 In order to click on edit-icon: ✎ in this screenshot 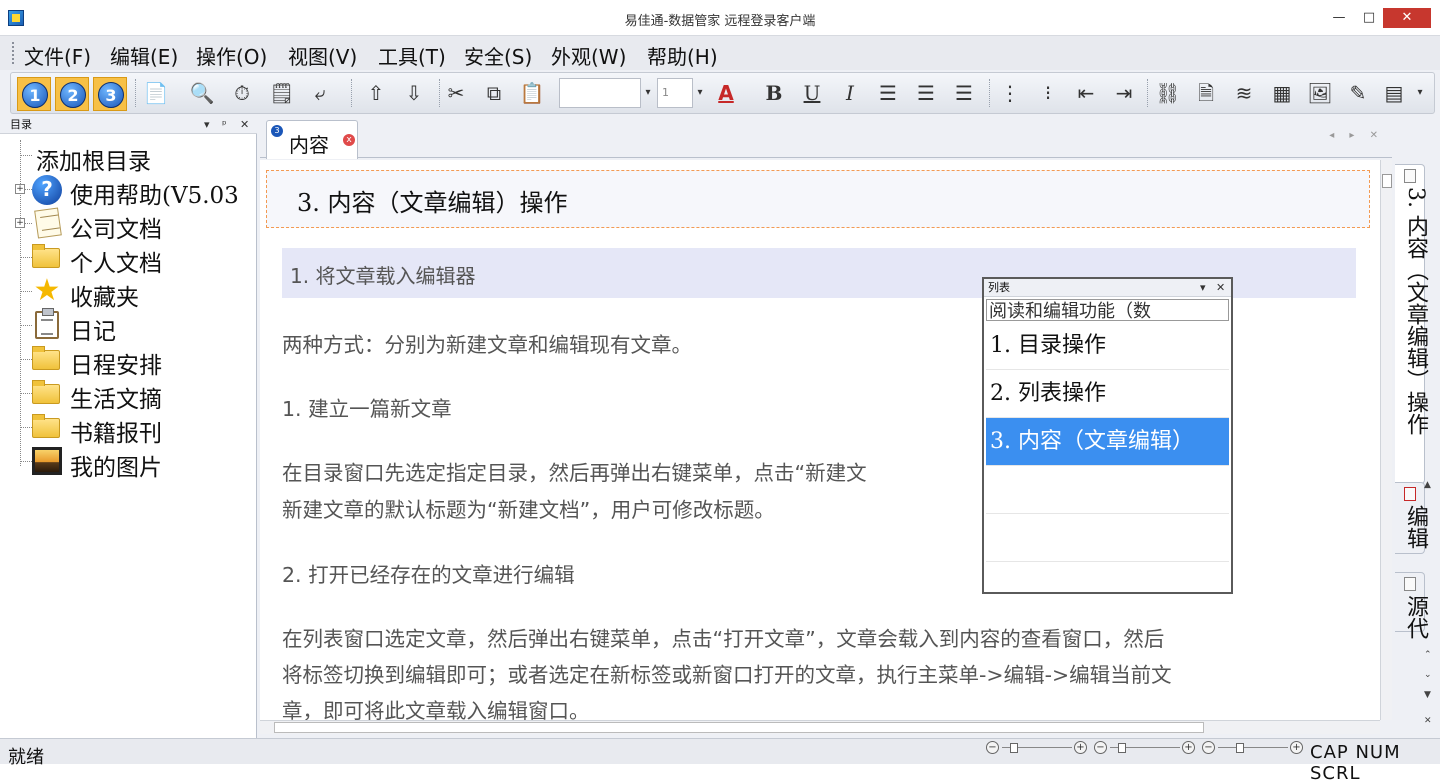, I will do `click(1358, 93)`.